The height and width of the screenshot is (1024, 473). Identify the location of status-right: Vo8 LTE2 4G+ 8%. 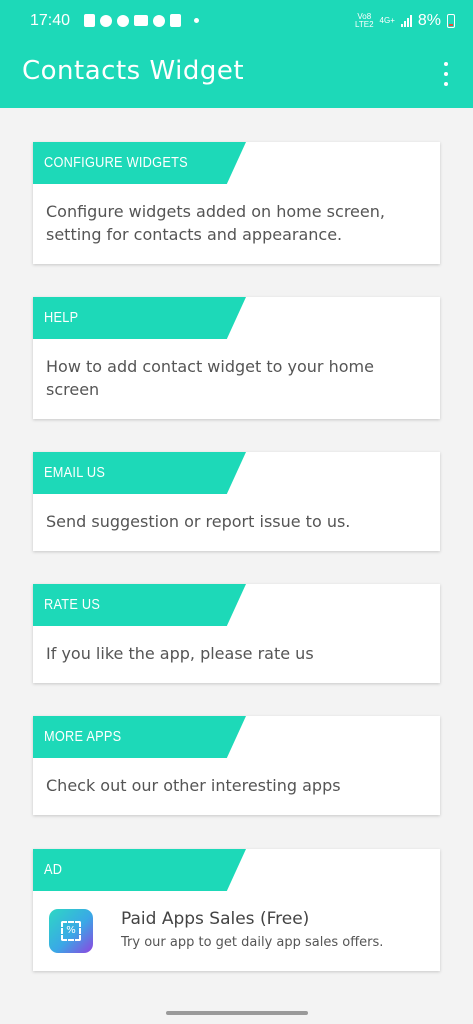
(405, 21).